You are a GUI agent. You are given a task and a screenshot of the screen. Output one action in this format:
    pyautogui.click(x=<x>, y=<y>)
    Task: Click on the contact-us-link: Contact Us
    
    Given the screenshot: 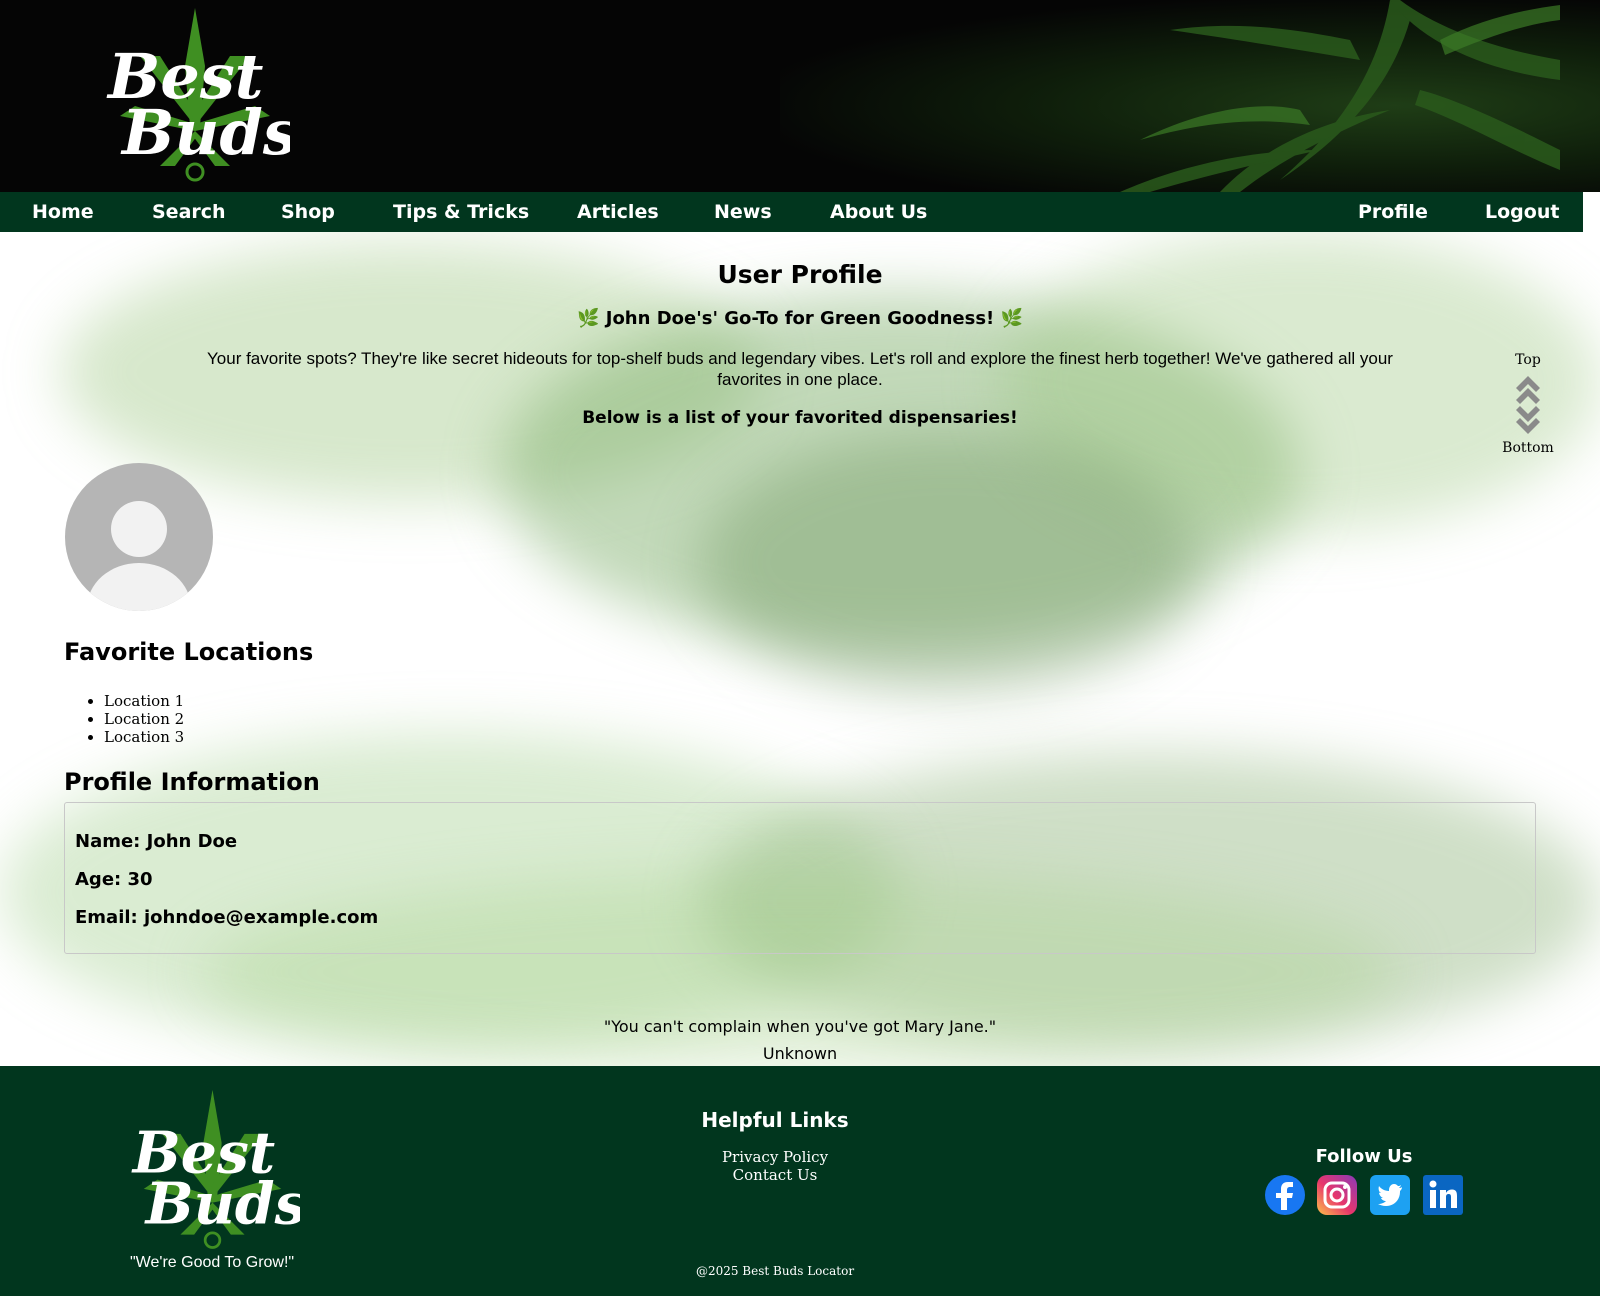 What is the action you would take?
    pyautogui.click(x=775, y=1175)
    